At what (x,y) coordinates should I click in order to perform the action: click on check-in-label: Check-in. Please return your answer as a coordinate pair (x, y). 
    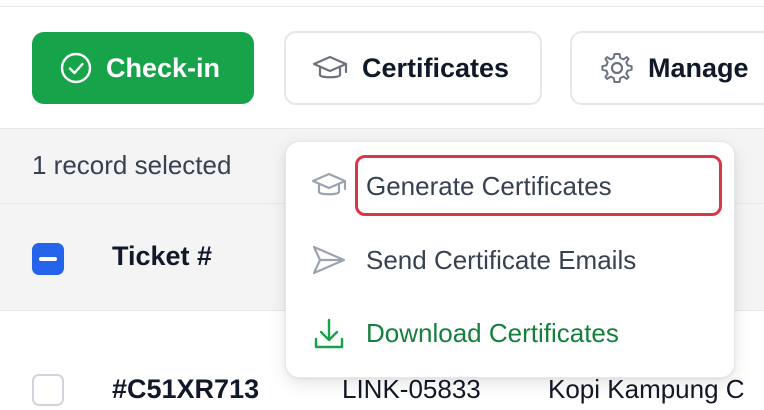
    Looking at the image, I should click on (163, 67).